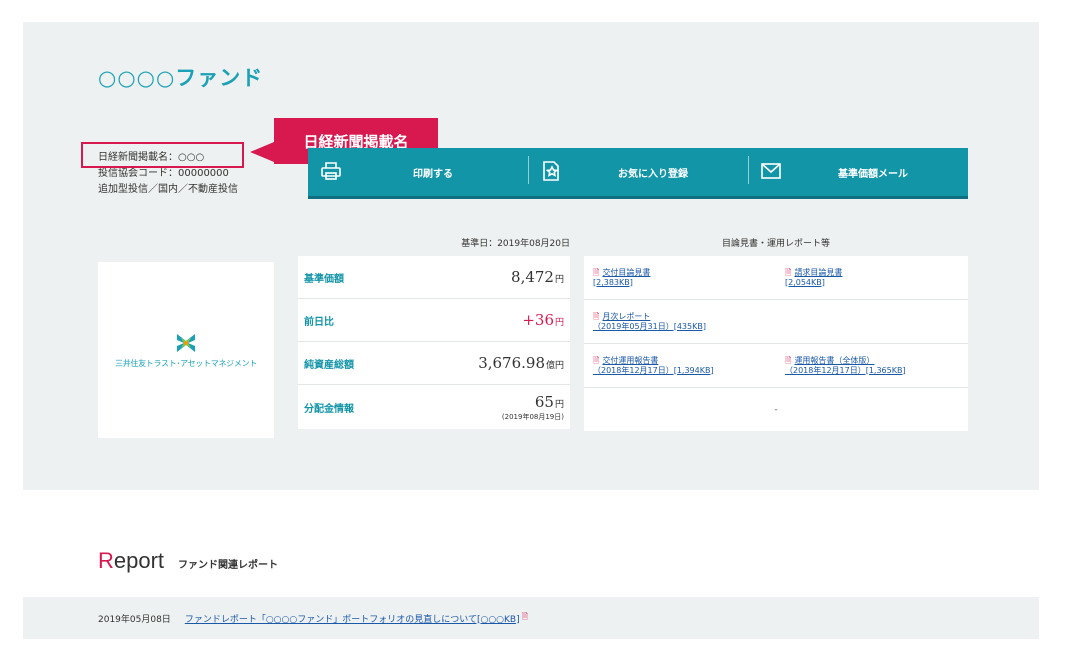  I want to click on documents-header: 目論見書・運用レポート等, so click(775, 244).